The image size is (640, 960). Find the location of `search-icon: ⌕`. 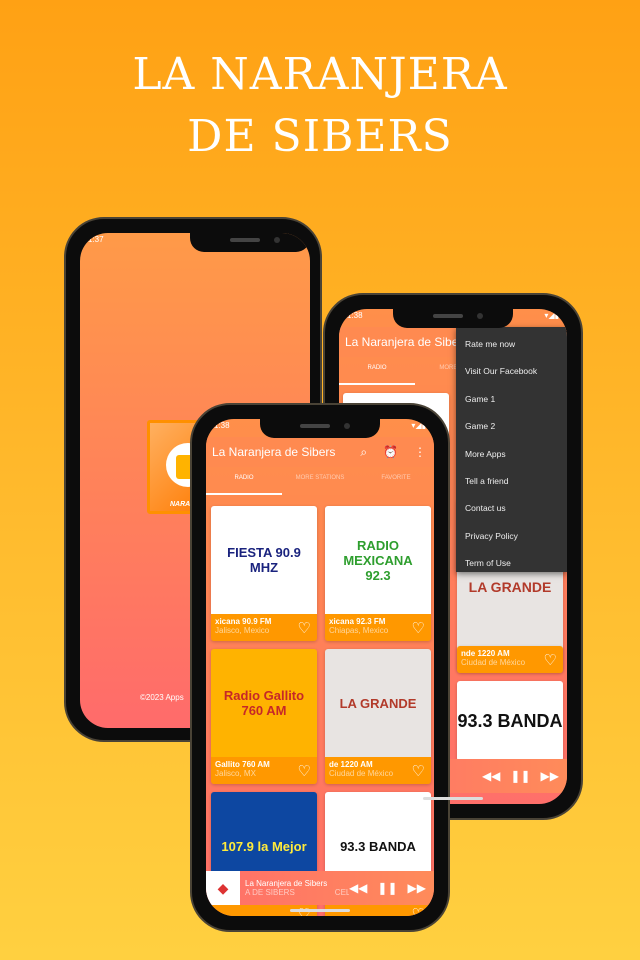

search-icon: ⌕ is located at coordinates (363, 452).